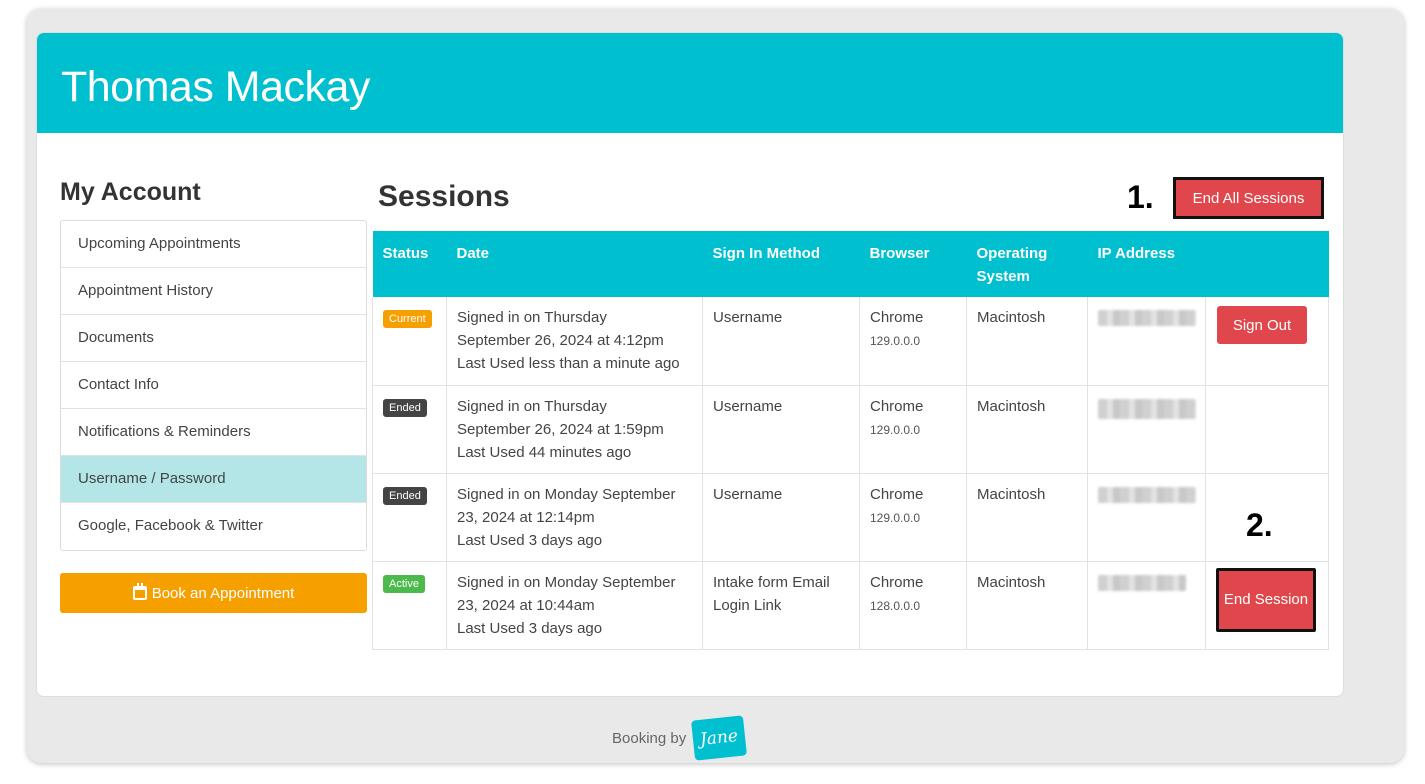 The width and height of the screenshot is (1425, 784). Describe the element at coordinates (568, 363) in the screenshot. I see `last-used-text: Last Used less than a minute ago` at that location.